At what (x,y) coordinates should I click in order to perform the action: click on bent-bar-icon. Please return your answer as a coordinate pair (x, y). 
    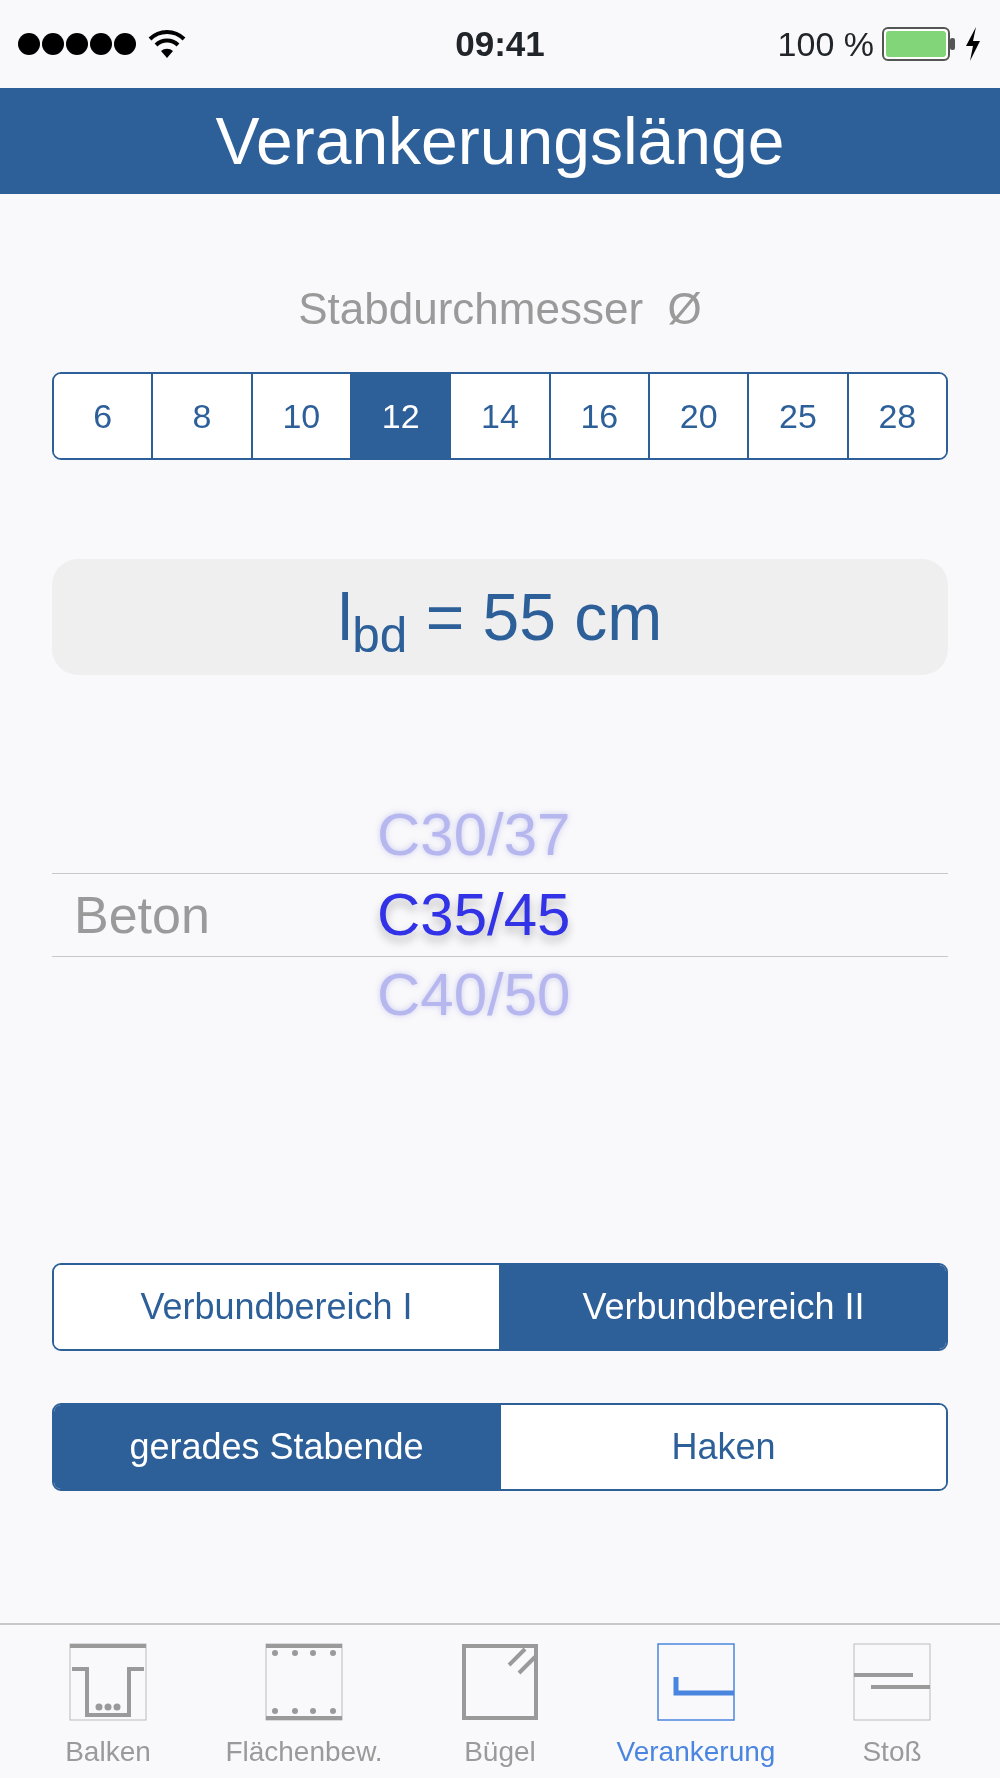
    Looking at the image, I should click on (696, 1682).